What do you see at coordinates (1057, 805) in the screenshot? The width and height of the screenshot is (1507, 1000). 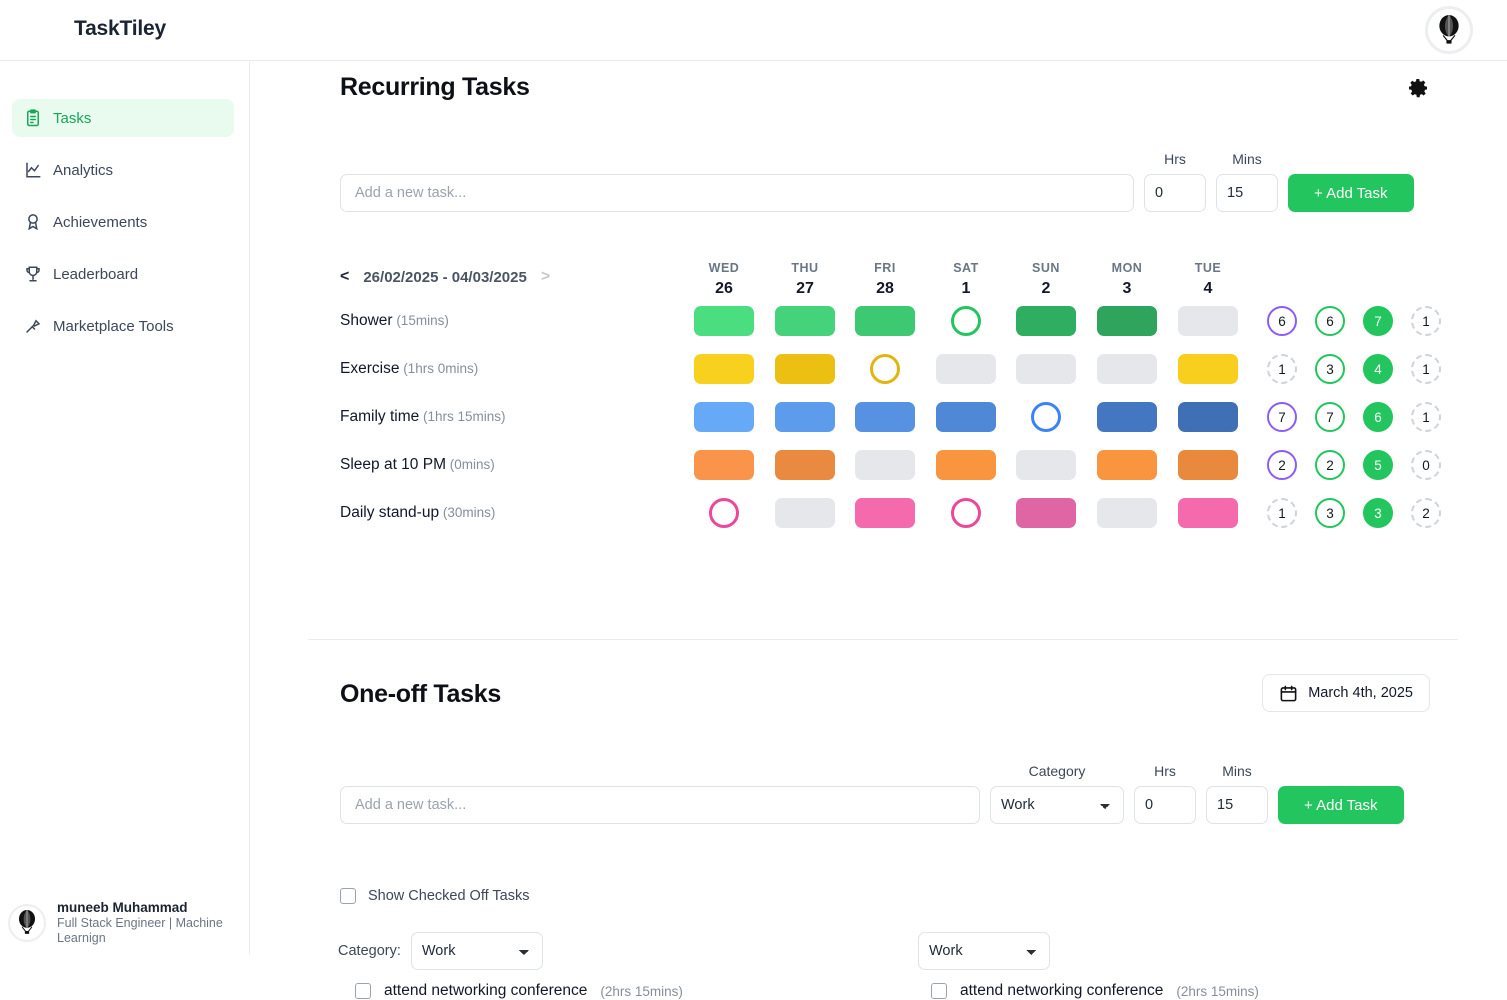 I see `oneoff-category-select: Work` at bounding box center [1057, 805].